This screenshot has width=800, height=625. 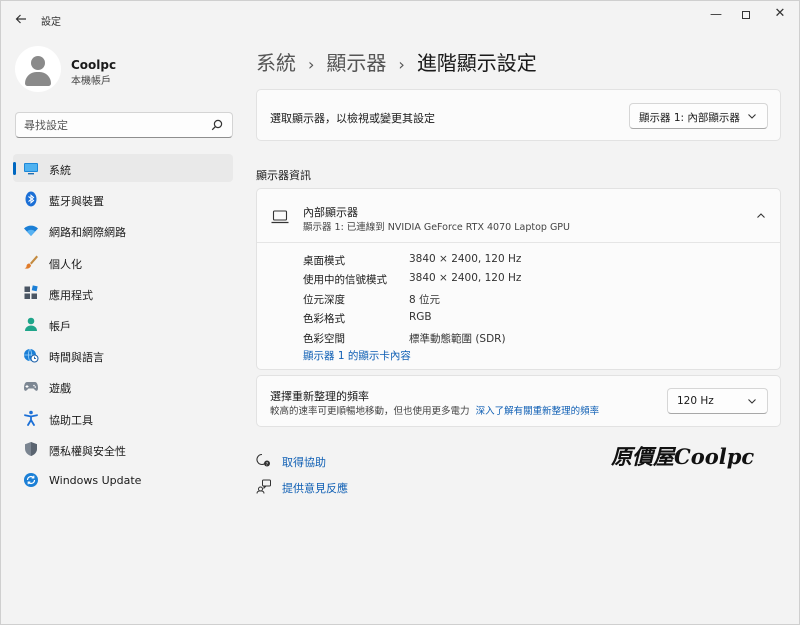 What do you see at coordinates (31, 169) in the screenshot?
I see `system-icon` at bounding box center [31, 169].